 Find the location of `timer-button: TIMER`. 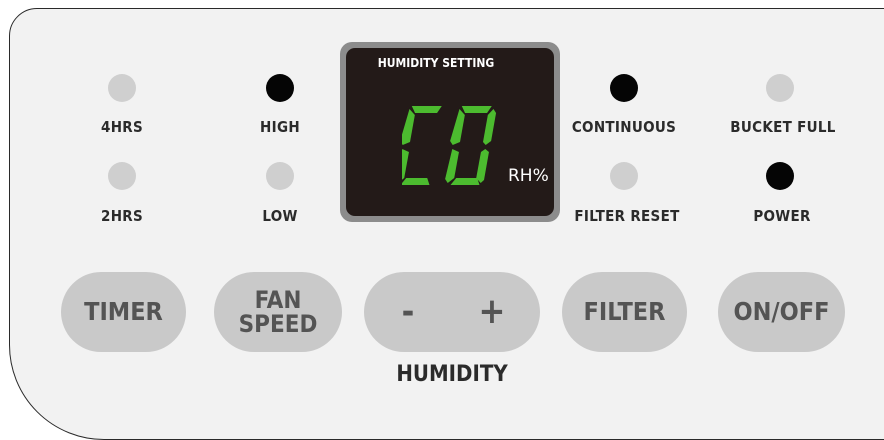

timer-button: TIMER is located at coordinates (123, 312).